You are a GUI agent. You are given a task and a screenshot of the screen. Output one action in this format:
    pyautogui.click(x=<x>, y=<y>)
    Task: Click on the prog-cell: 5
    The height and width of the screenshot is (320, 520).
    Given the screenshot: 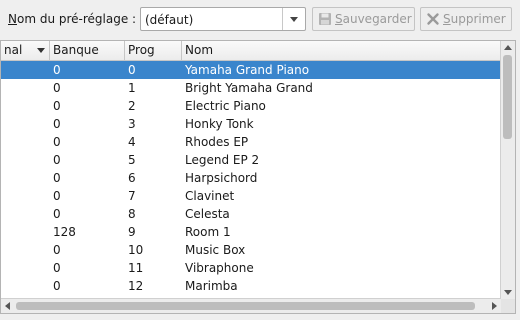 What is the action you would take?
    pyautogui.click(x=132, y=160)
    